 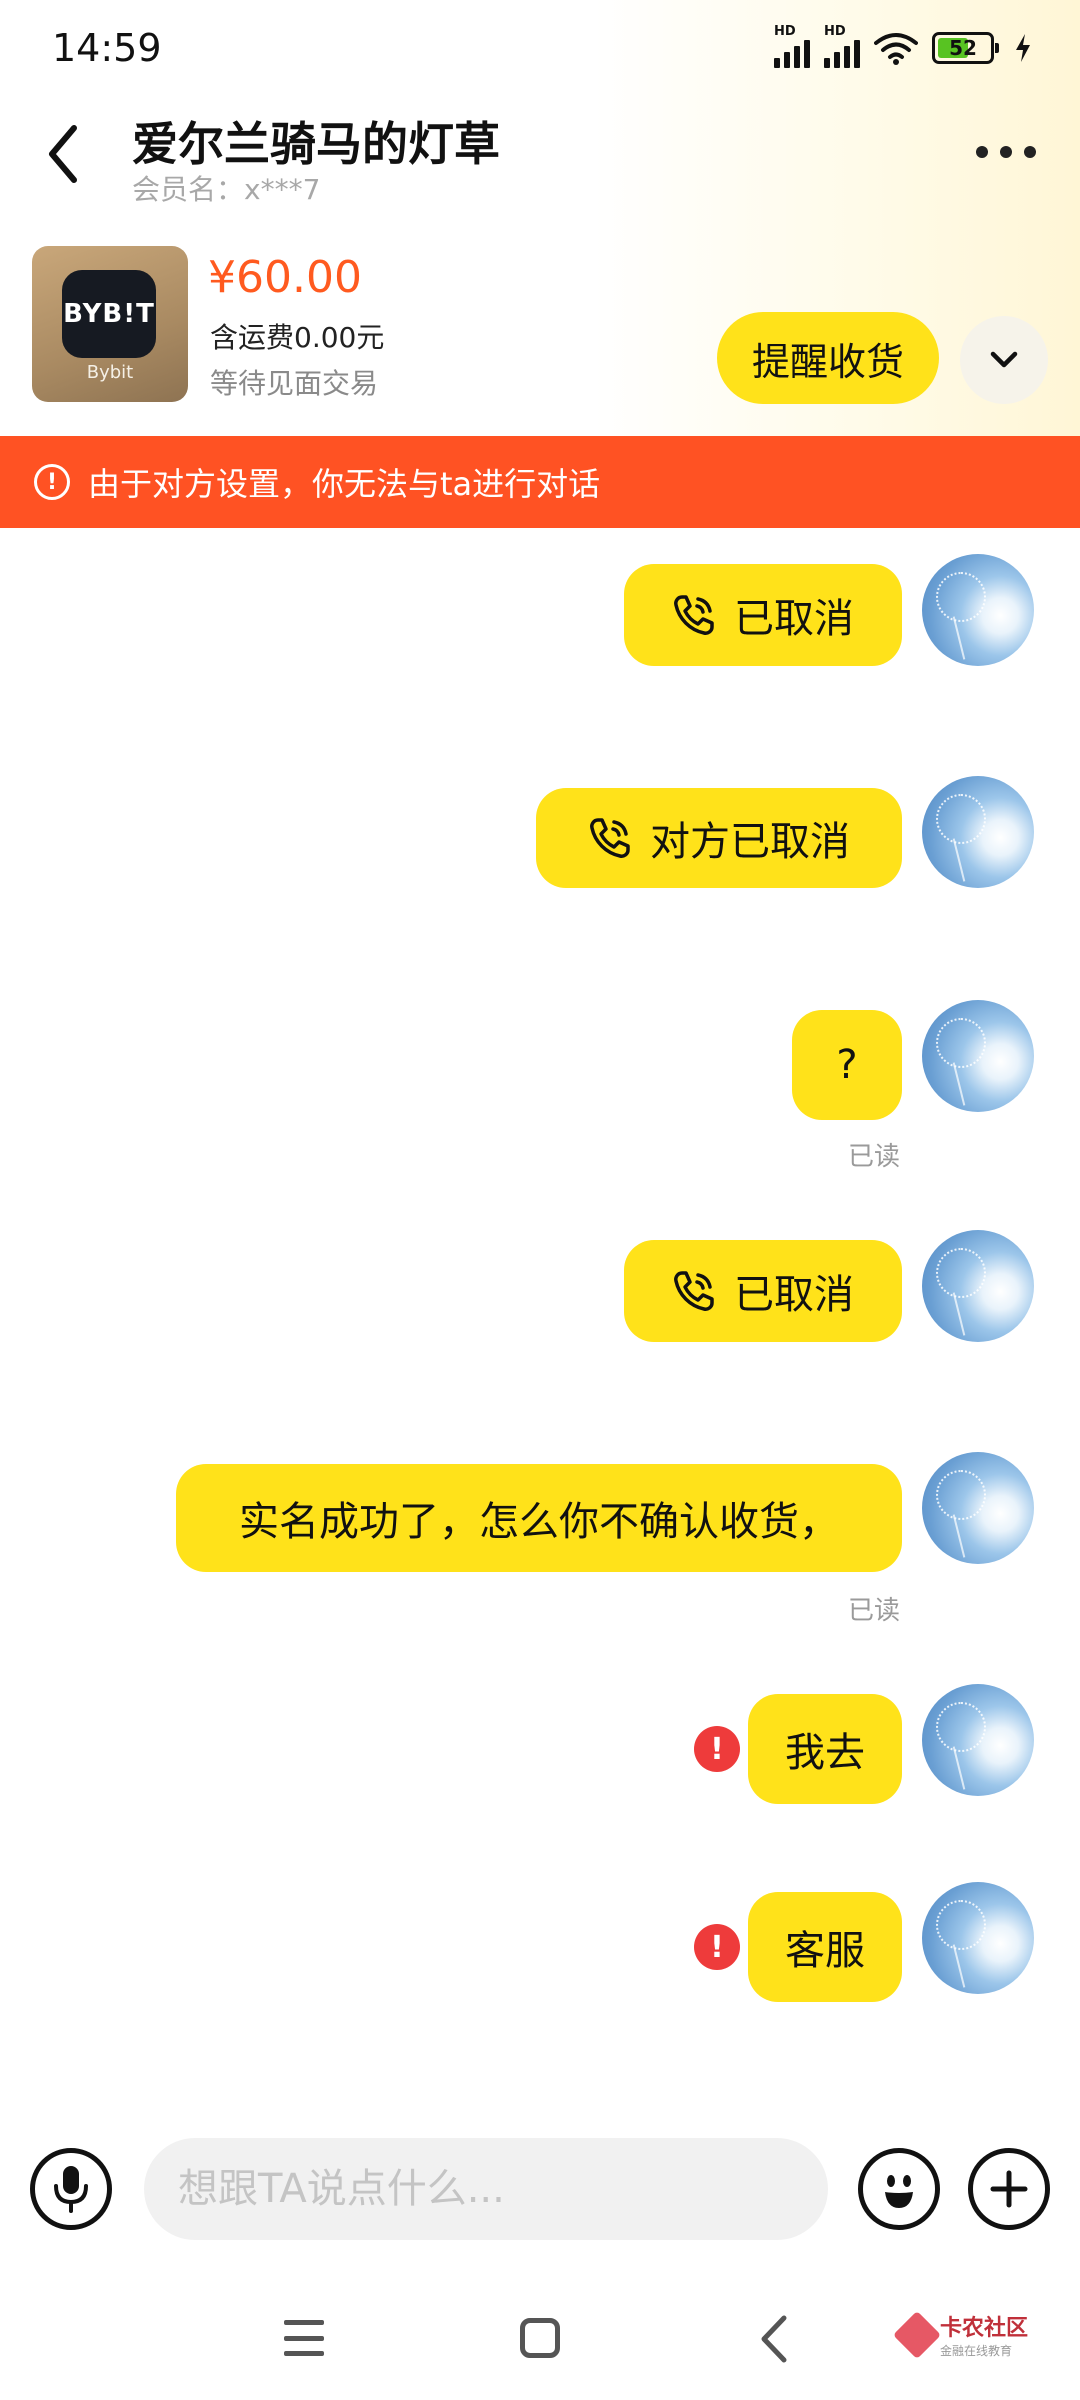 What do you see at coordinates (297, 337) in the screenshot?
I see `shipping-fee: 含运费0.00元` at bounding box center [297, 337].